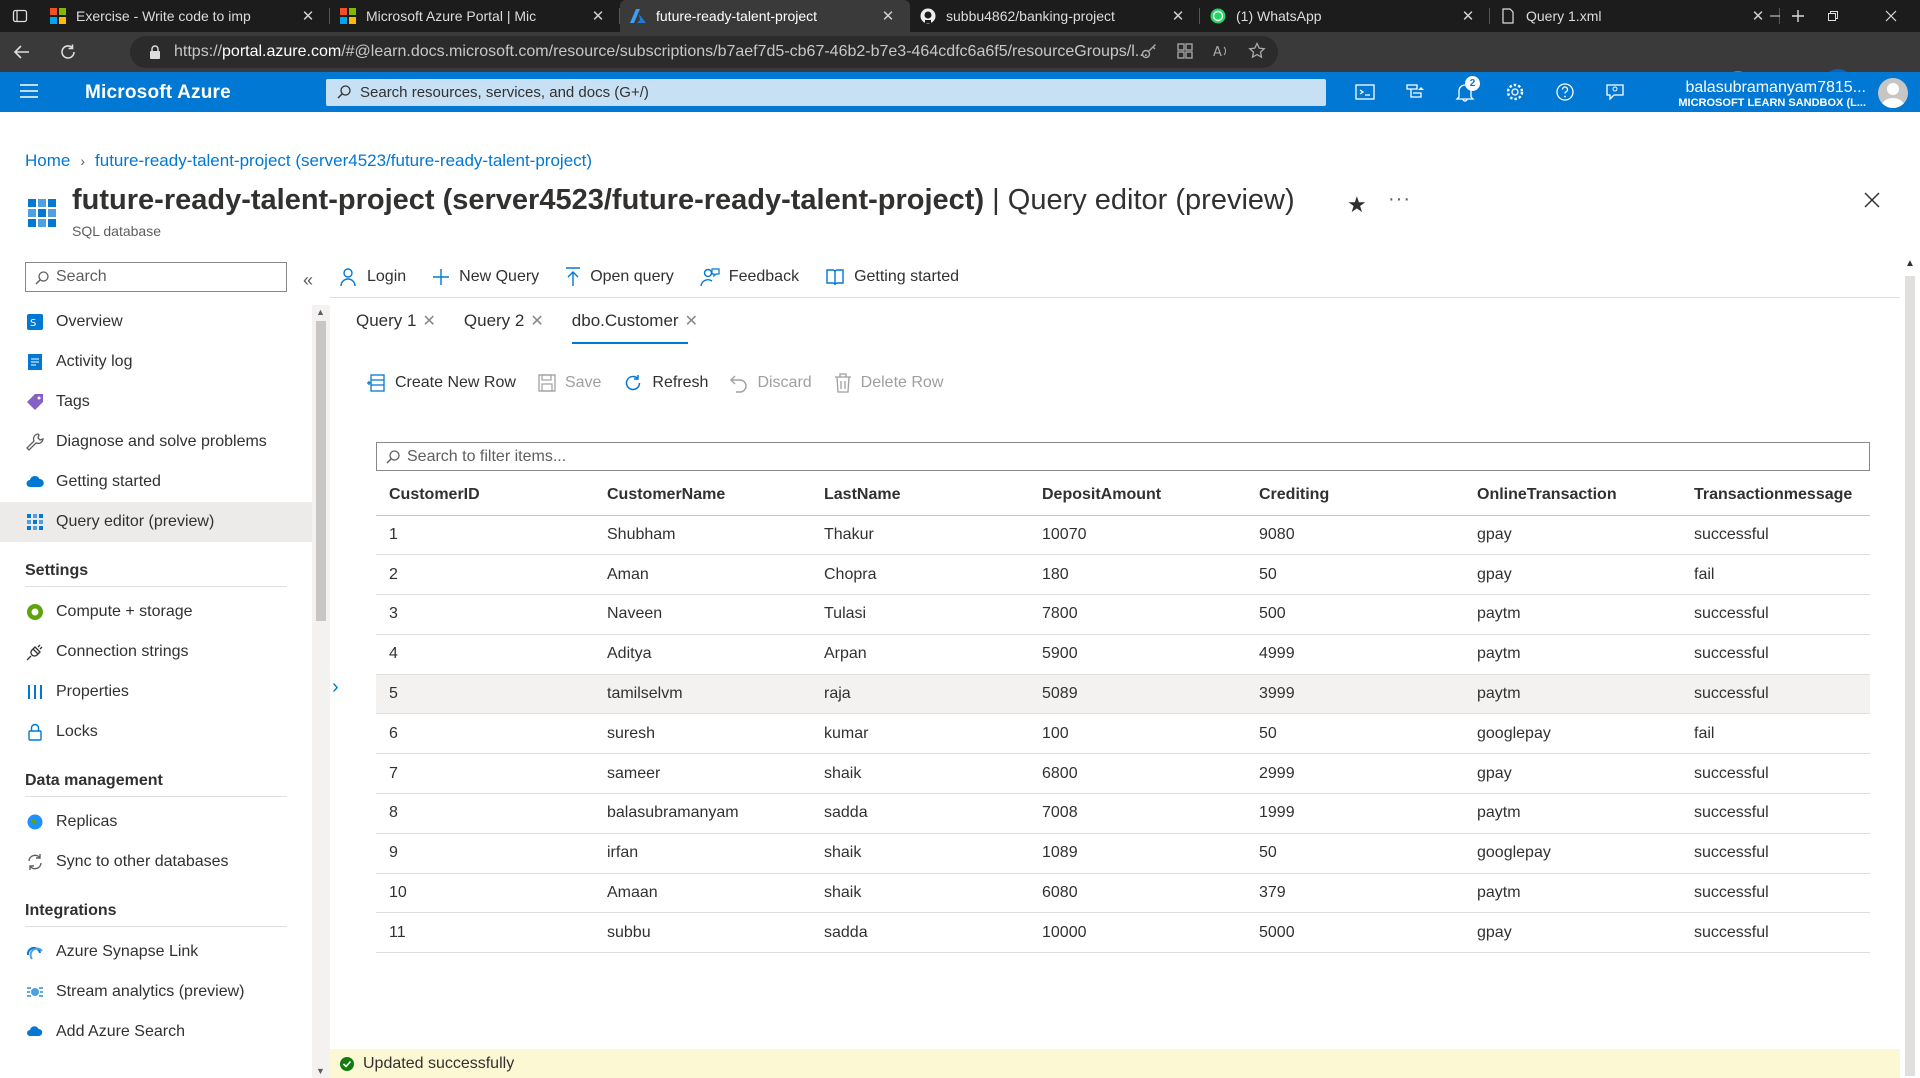 The height and width of the screenshot is (1078, 1920). I want to click on table-cell: Arpan, so click(920, 654).